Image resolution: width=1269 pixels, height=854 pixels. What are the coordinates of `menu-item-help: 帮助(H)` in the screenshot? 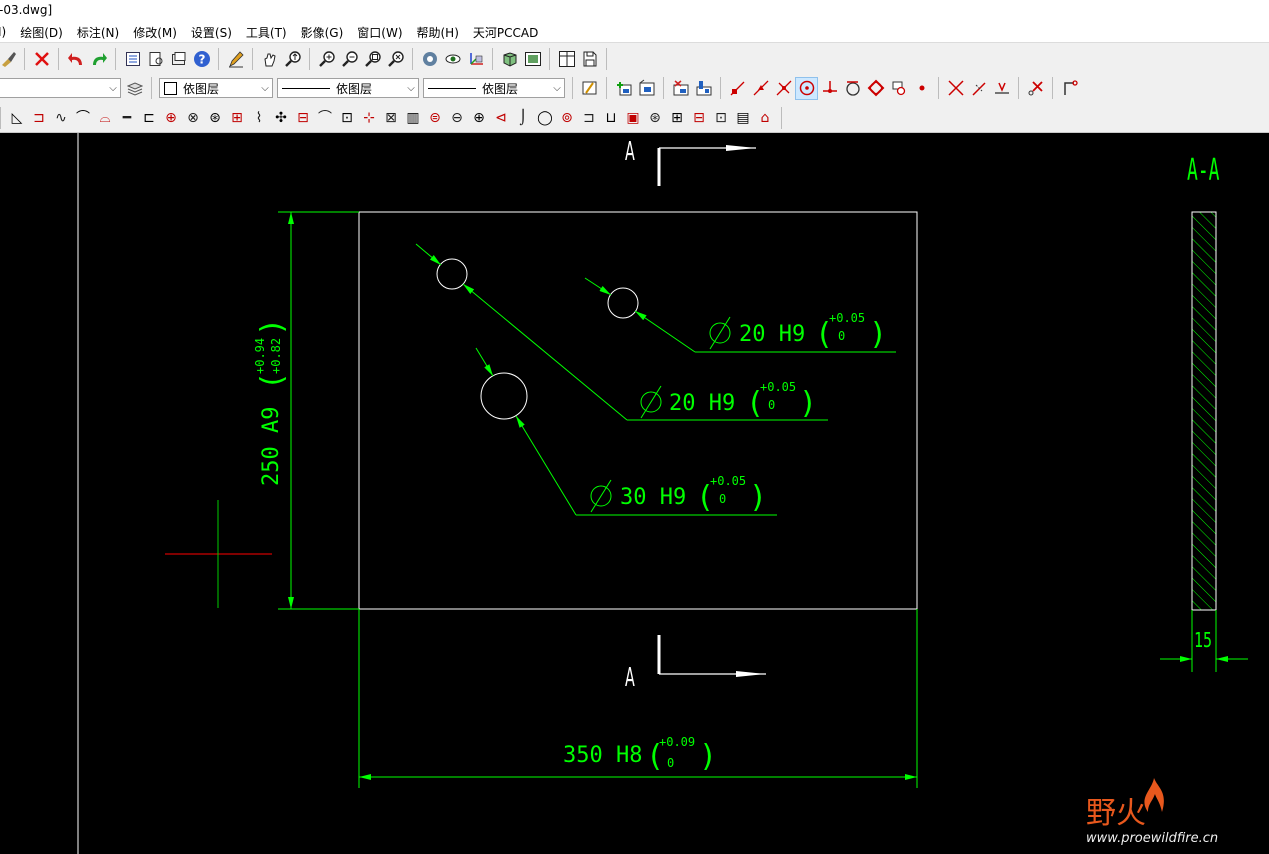 It's located at (438, 32).